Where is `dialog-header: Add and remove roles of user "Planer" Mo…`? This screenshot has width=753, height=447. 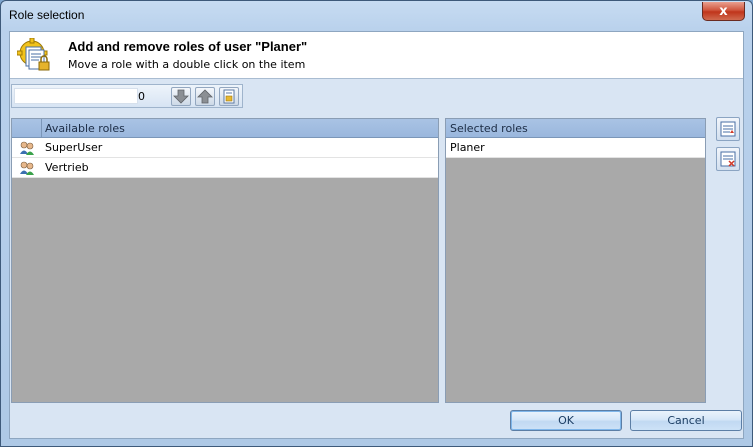 dialog-header: Add and remove roles of user "Planer" Mo… is located at coordinates (376, 55).